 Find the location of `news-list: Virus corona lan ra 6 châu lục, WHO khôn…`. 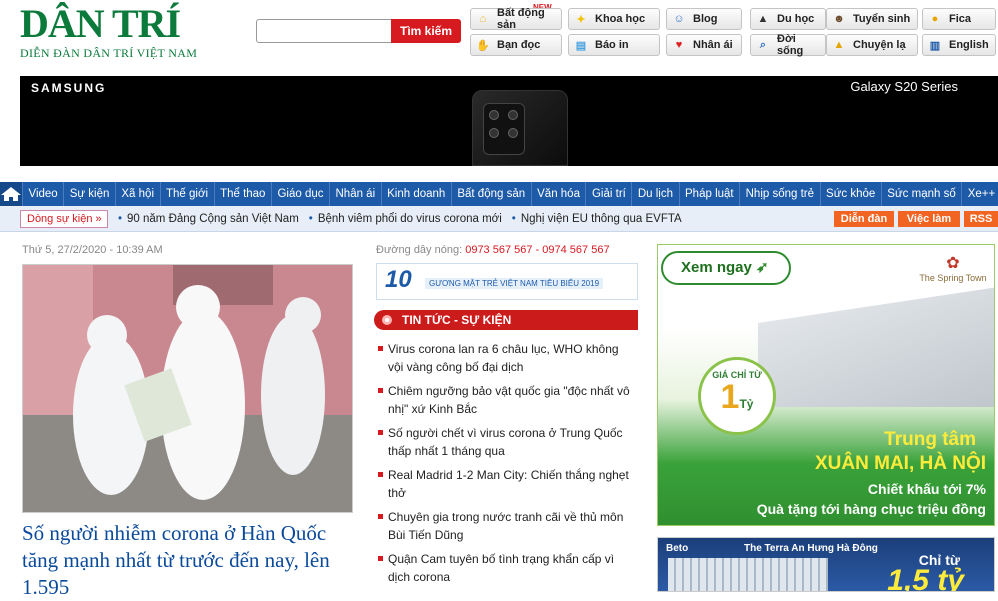

news-list: Virus corona lan ra 6 châu lục, WHO khôn… is located at coordinates (504, 466).